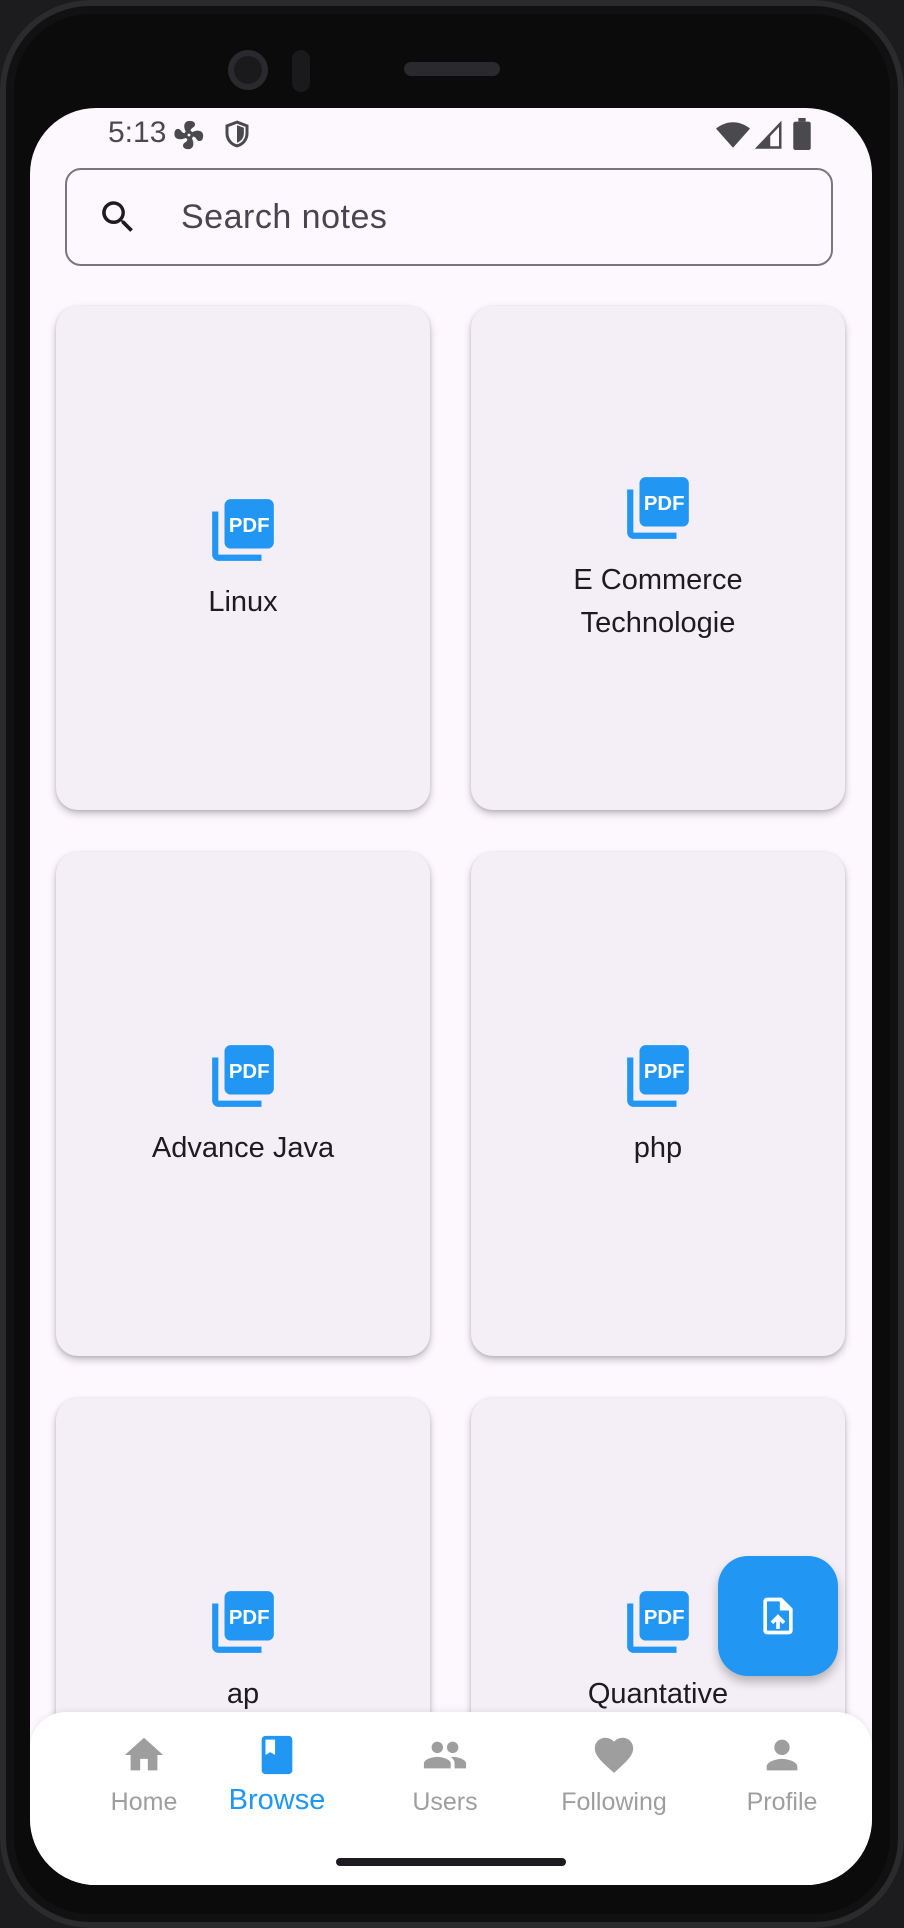 This screenshot has height=1928, width=904. Describe the element at coordinates (445, 1755) in the screenshot. I see `users-icon` at that location.